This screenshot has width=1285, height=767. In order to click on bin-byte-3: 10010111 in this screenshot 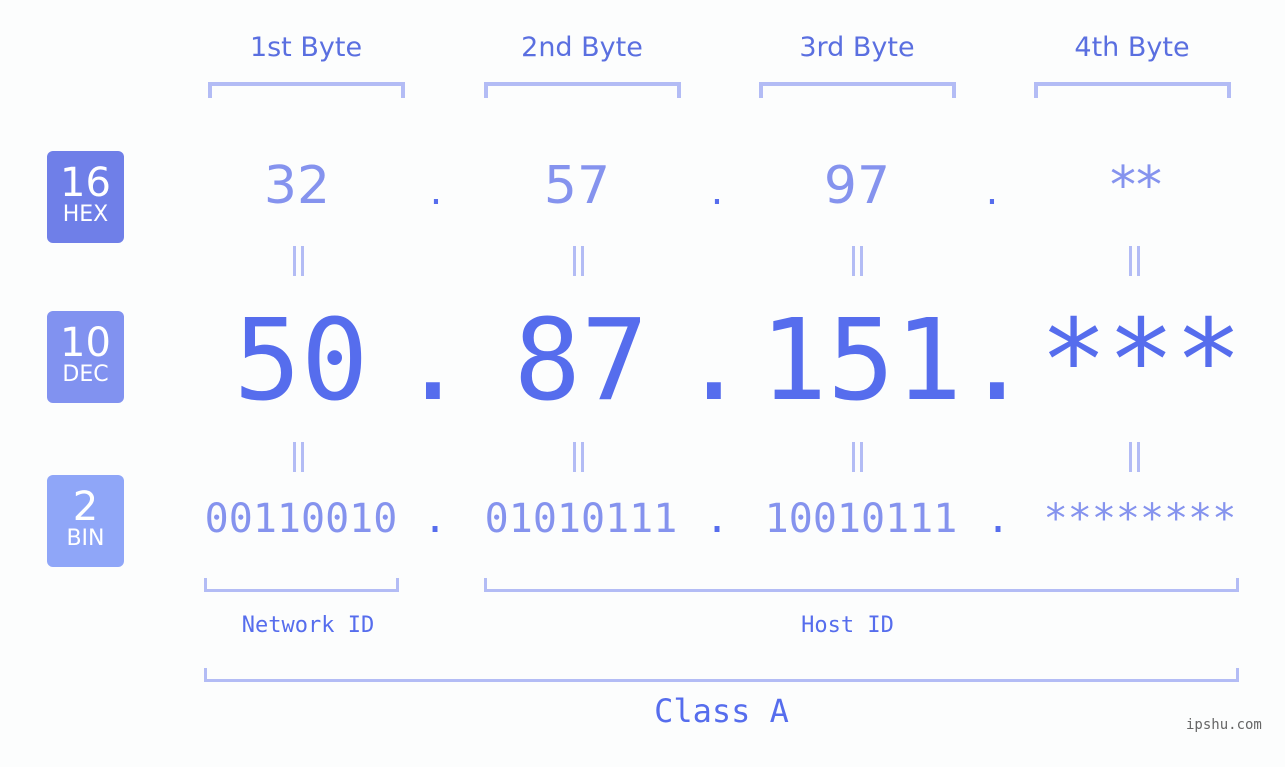, I will do `click(861, 519)`.